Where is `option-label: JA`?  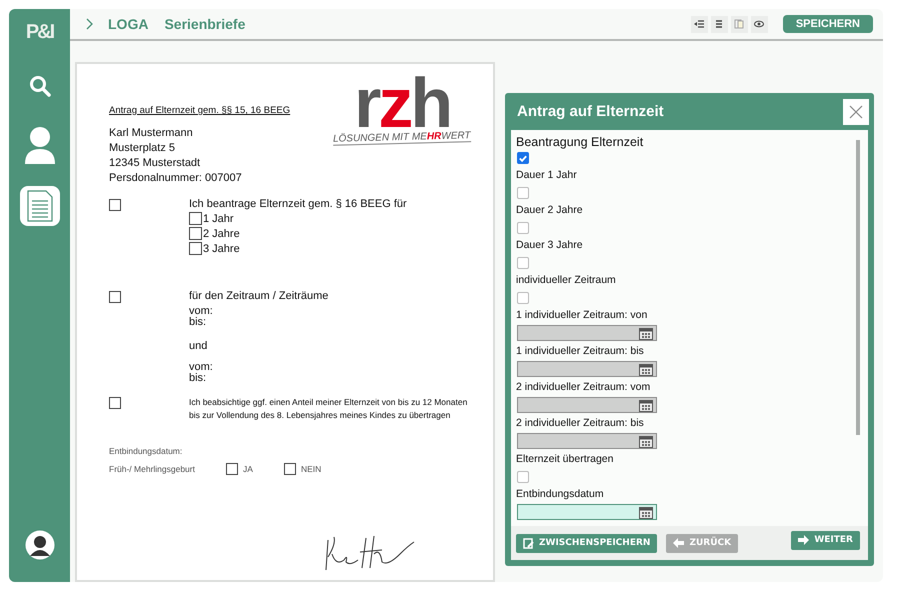
option-label: JA is located at coordinates (248, 469).